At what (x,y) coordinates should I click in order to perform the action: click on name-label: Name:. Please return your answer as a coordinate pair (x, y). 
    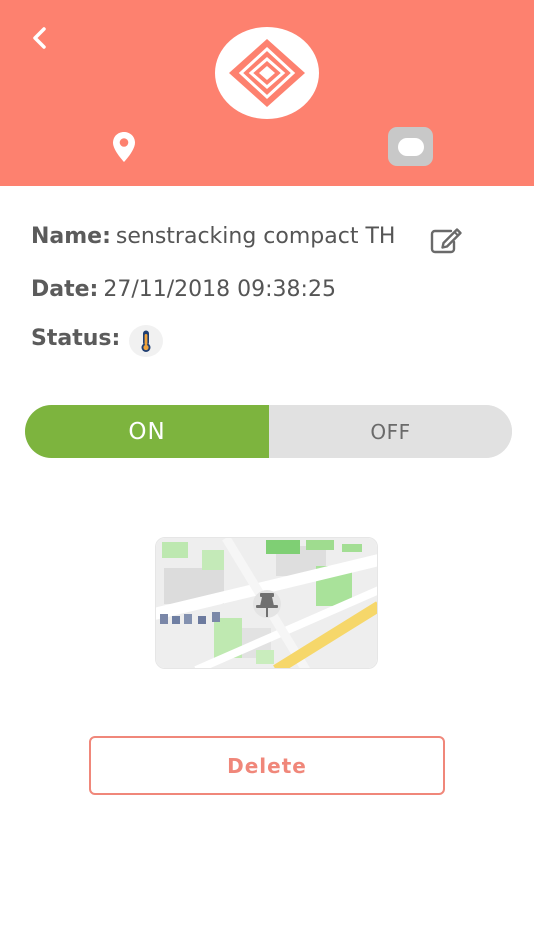
    Looking at the image, I should click on (71, 236).